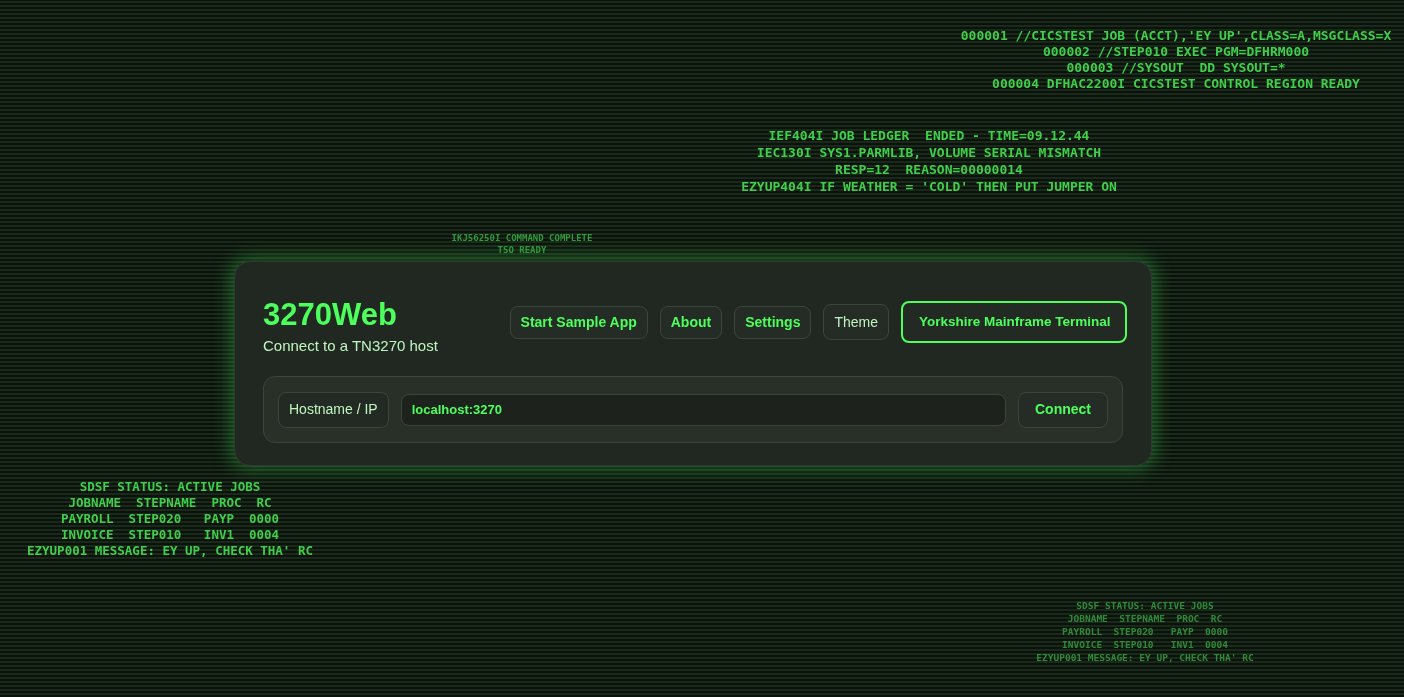  I want to click on log-line: EZYUP404I IF WEATHER = 'COLD' THEN PUT JUMPER ON, so click(929, 186).